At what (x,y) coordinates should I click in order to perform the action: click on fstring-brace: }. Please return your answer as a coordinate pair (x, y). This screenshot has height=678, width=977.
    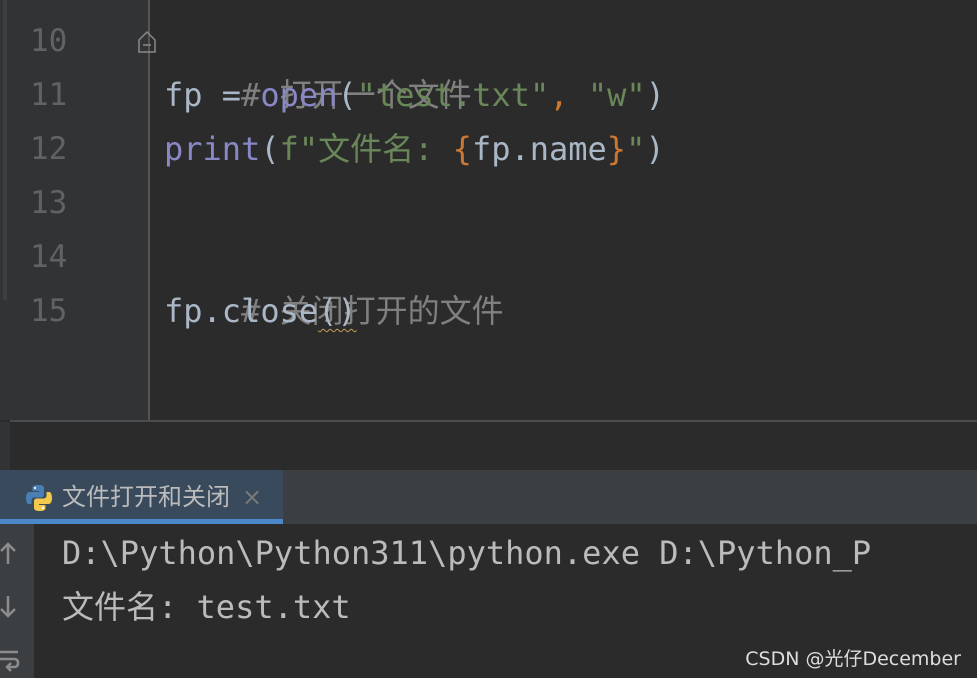
    Looking at the image, I should click on (616, 149).